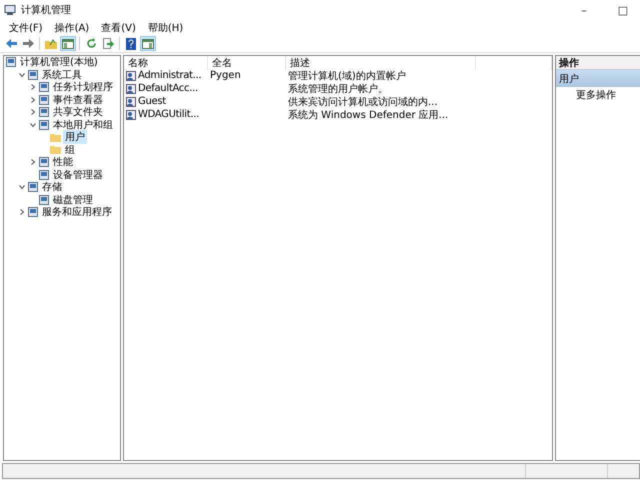 This screenshot has height=480, width=640. Describe the element at coordinates (77, 212) in the screenshot. I see `tree-item: 服务和应用程序` at that location.